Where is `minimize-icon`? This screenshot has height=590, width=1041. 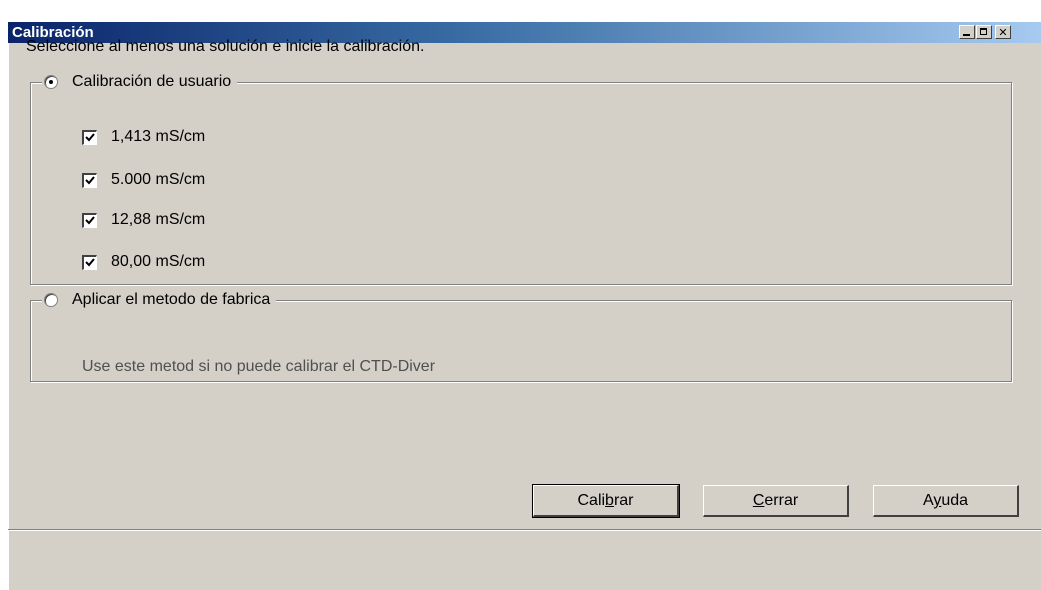 minimize-icon is located at coordinates (966, 35).